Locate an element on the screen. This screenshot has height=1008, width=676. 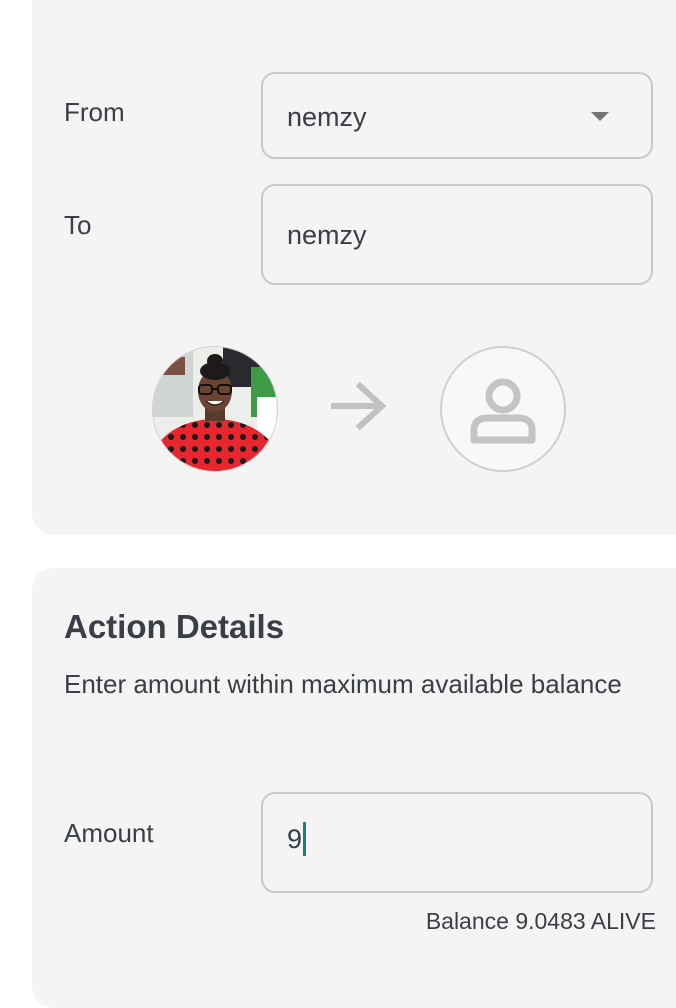
text-cursor is located at coordinates (305, 839).